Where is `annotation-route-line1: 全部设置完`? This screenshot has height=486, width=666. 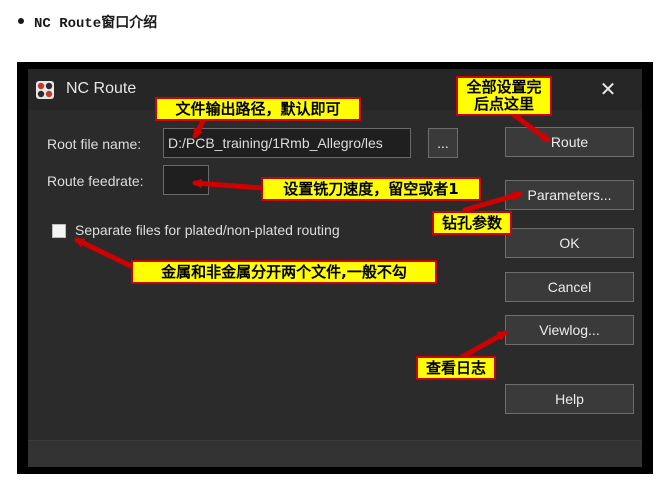 annotation-route-line1: 全部设置完 is located at coordinates (504, 87).